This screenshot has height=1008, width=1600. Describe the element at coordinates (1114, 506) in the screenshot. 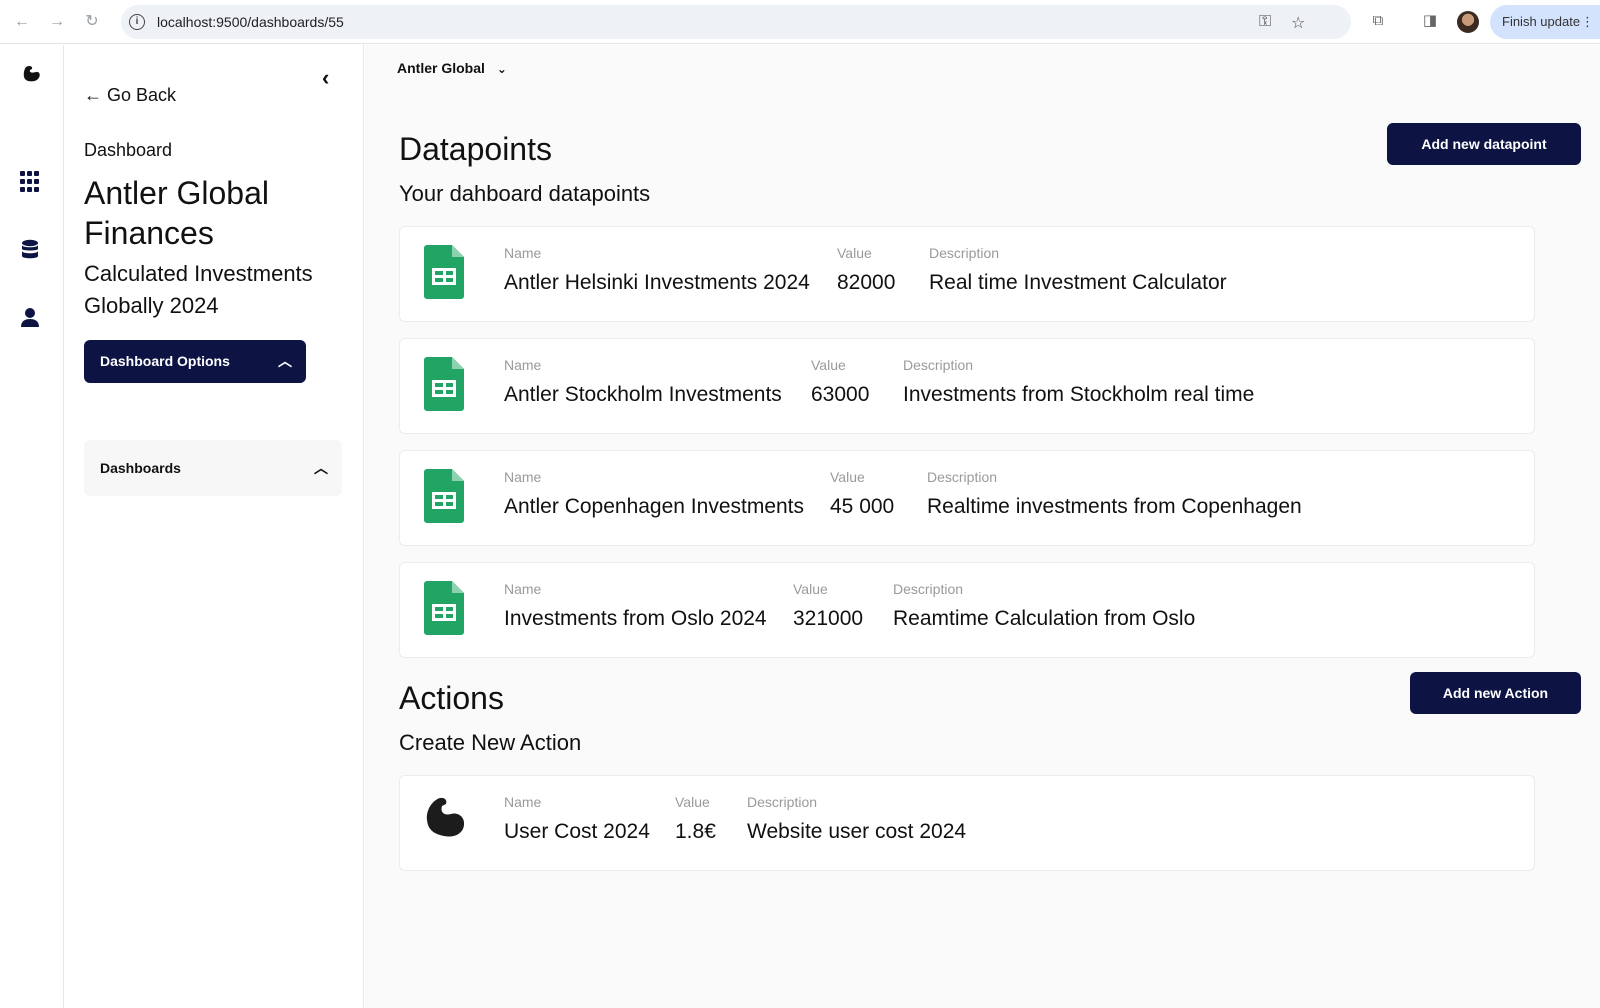

I see `datapoint-description: Realtime investments from Copenhagen` at that location.